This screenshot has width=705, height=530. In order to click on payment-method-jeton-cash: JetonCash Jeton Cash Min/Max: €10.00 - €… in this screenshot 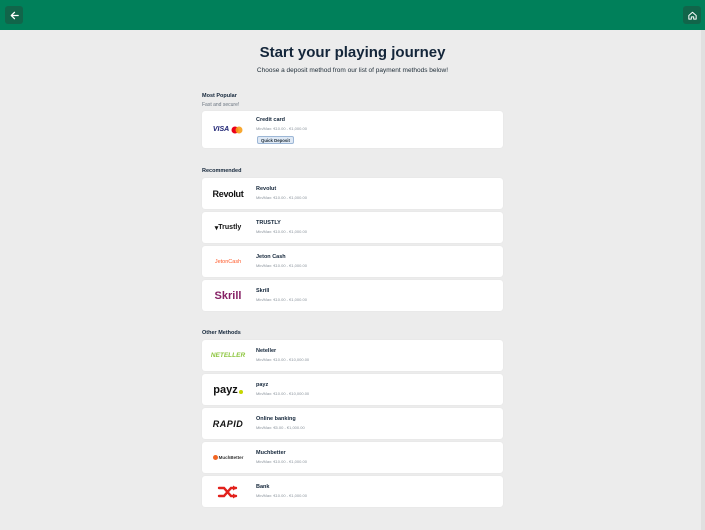, I will do `click(352, 261)`.